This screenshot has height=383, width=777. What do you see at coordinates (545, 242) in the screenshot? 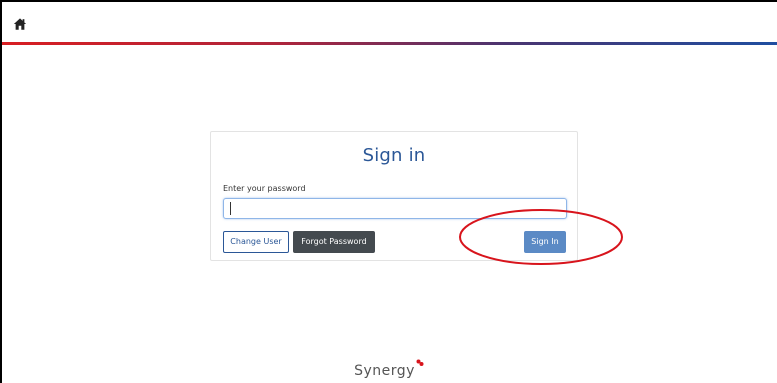
I see `sign-in-button: Sign In` at bounding box center [545, 242].